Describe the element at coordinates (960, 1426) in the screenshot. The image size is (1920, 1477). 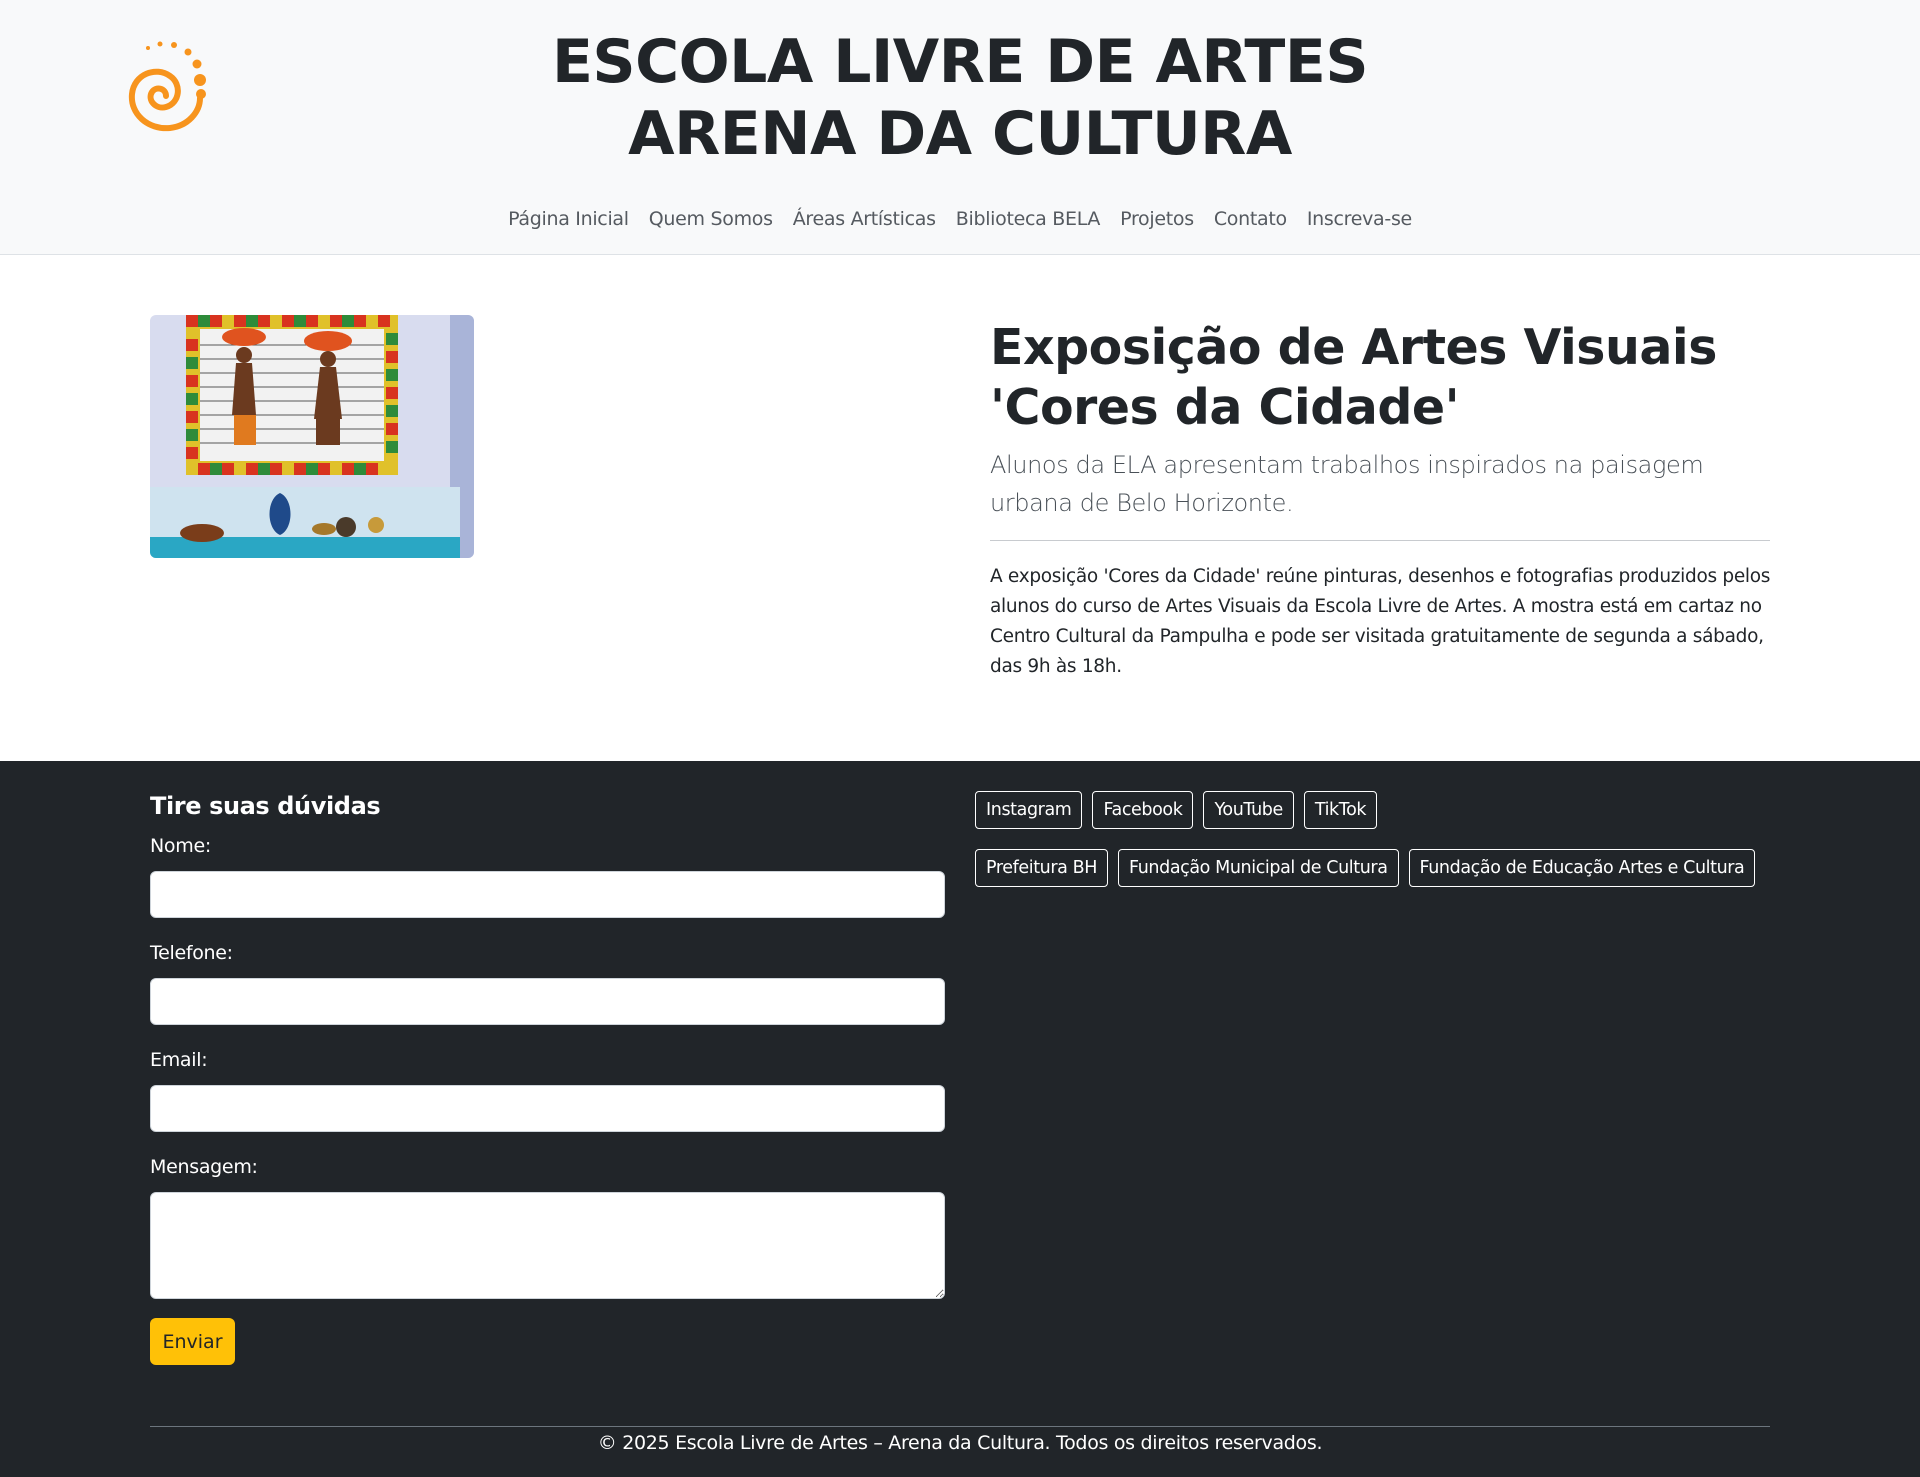
I see `footer-divider` at that location.